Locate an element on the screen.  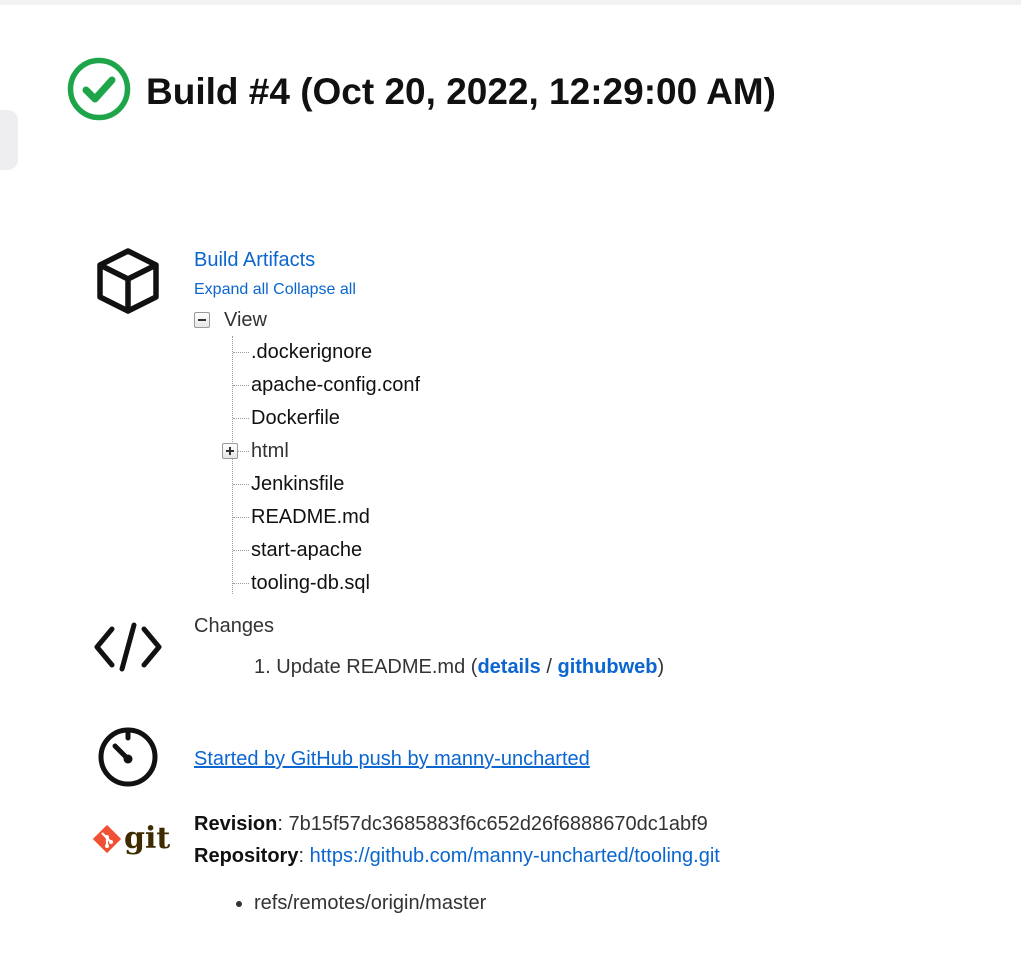
page-title: Build #4 (Oct 20, 2022, 12:29:00 AM) is located at coordinates (461, 91).